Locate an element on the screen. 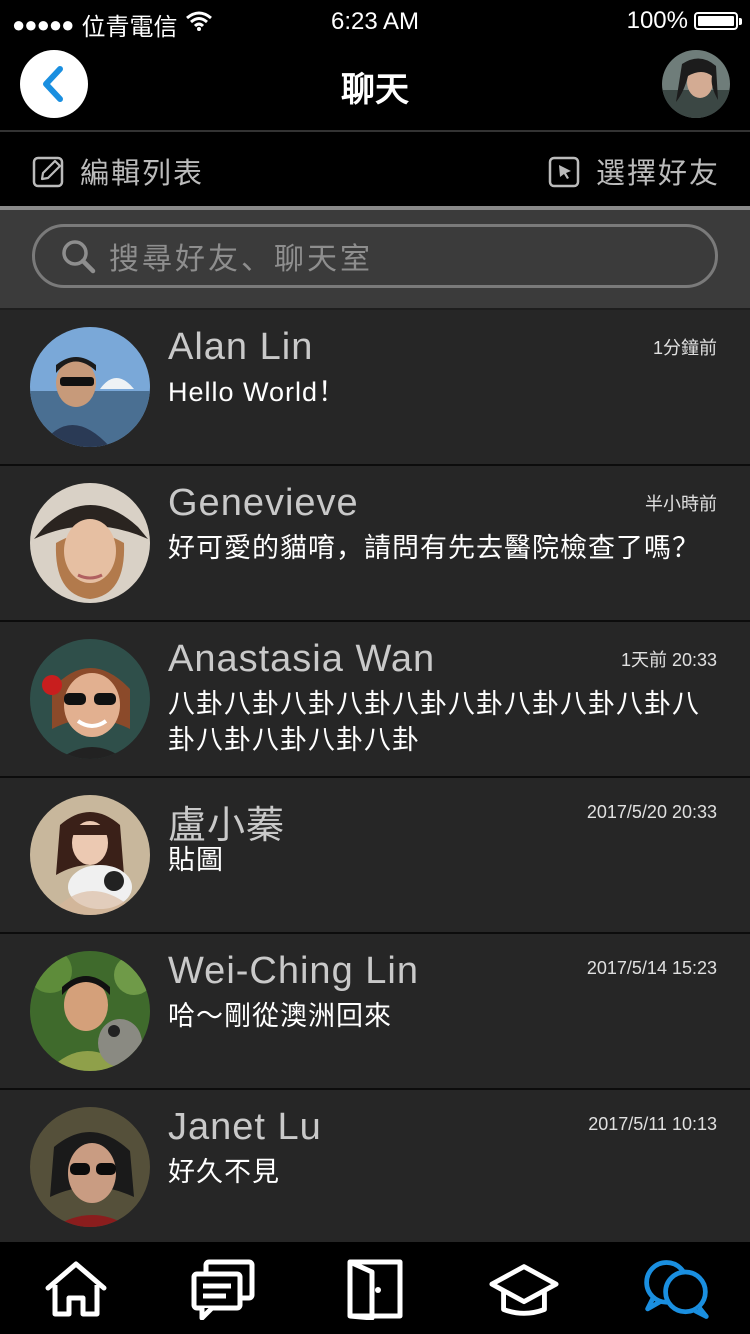 The image size is (750, 1334). chat-item-lu-xiao-zhen: 盧小蓁 2017/5/20 20:33 貼圖 is located at coordinates (375, 856).